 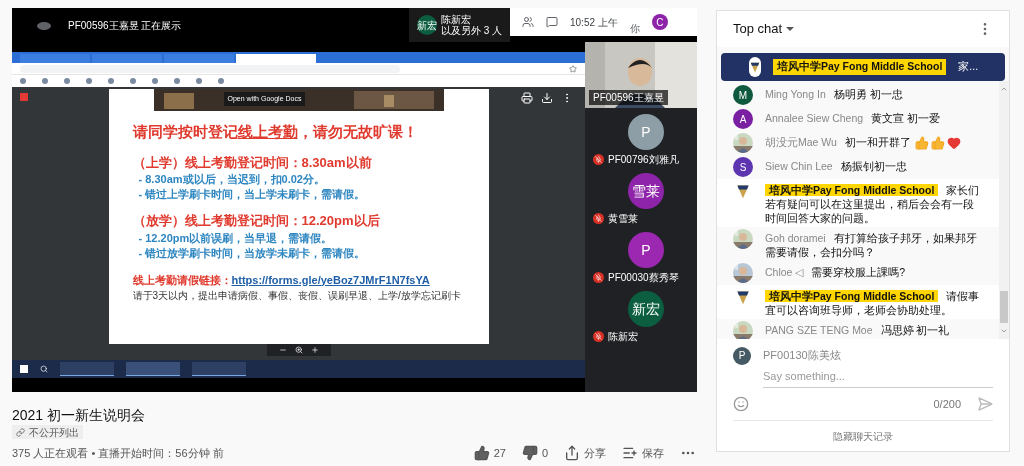 I want to click on scroll-thumb, so click(x=1004, y=306).